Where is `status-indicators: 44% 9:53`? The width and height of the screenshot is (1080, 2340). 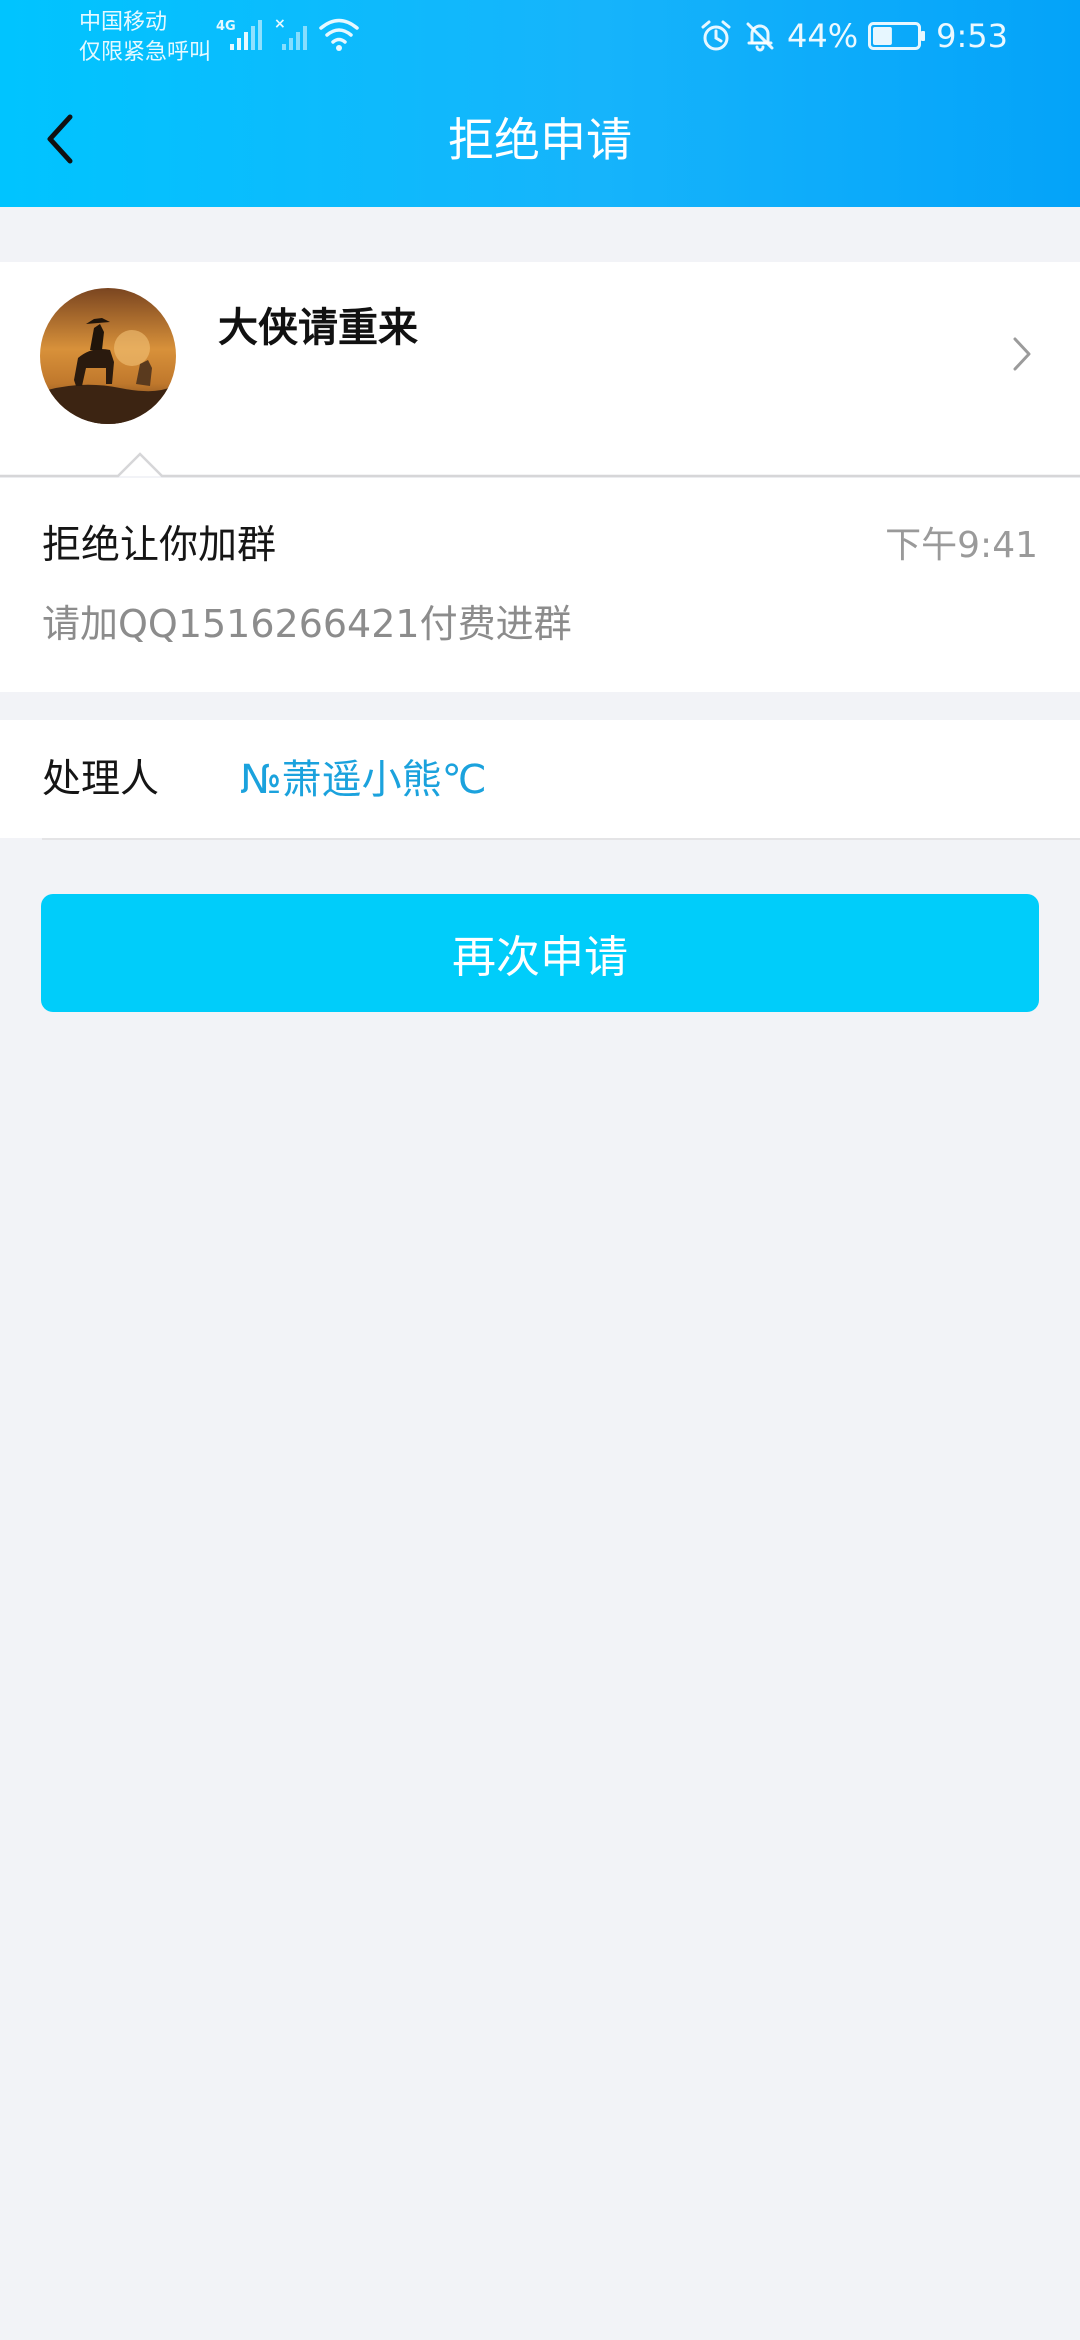
status-indicators: 44% 9:53 is located at coordinates (853, 36).